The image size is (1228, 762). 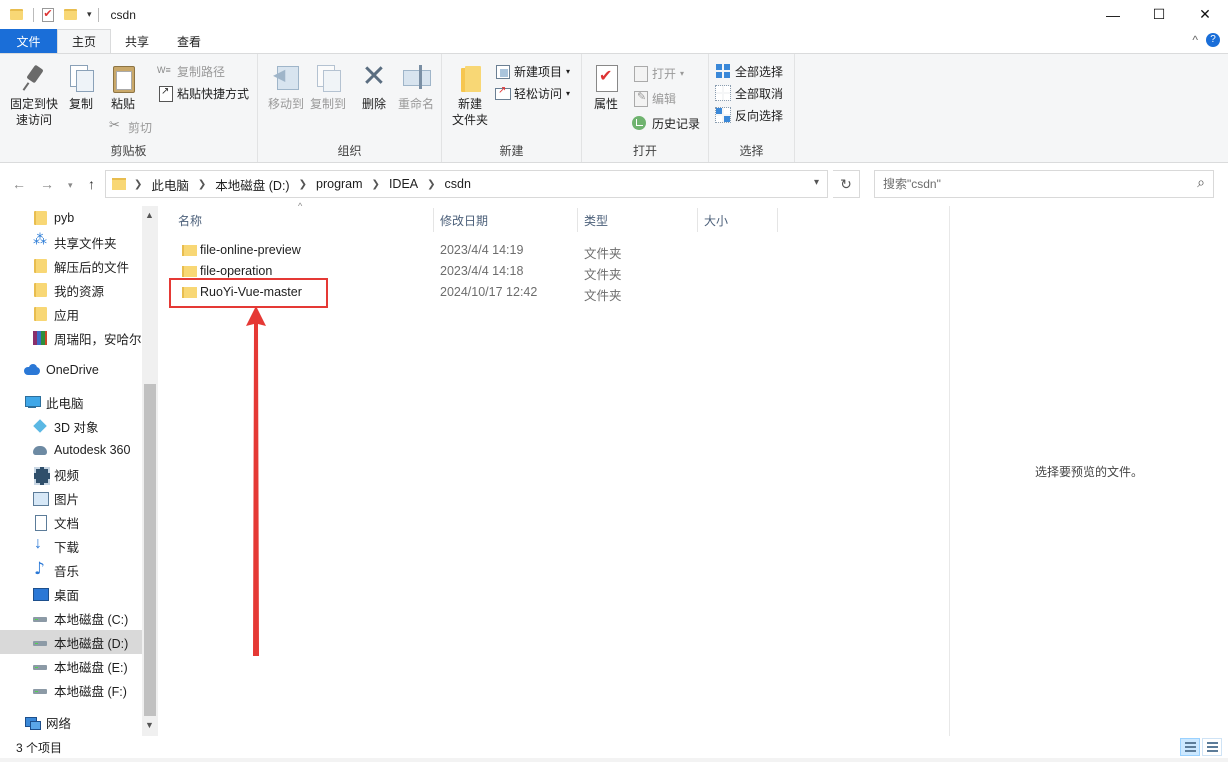 I want to click on tab-share: 共享, so click(x=137, y=41).